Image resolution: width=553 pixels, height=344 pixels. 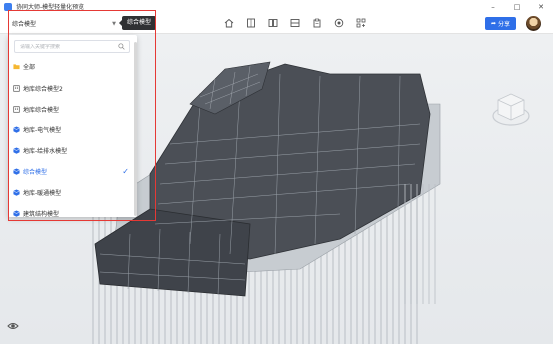 What do you see at coordinates (13, 326) in the screenshot?
I see `settings-eye-icon` at bounding box center [13, 326].